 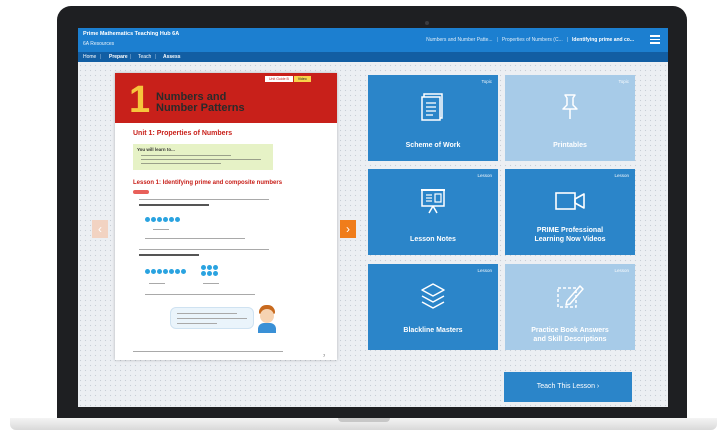 I want to click on nav-prepare: Prepare, so click(x=118, y=57).